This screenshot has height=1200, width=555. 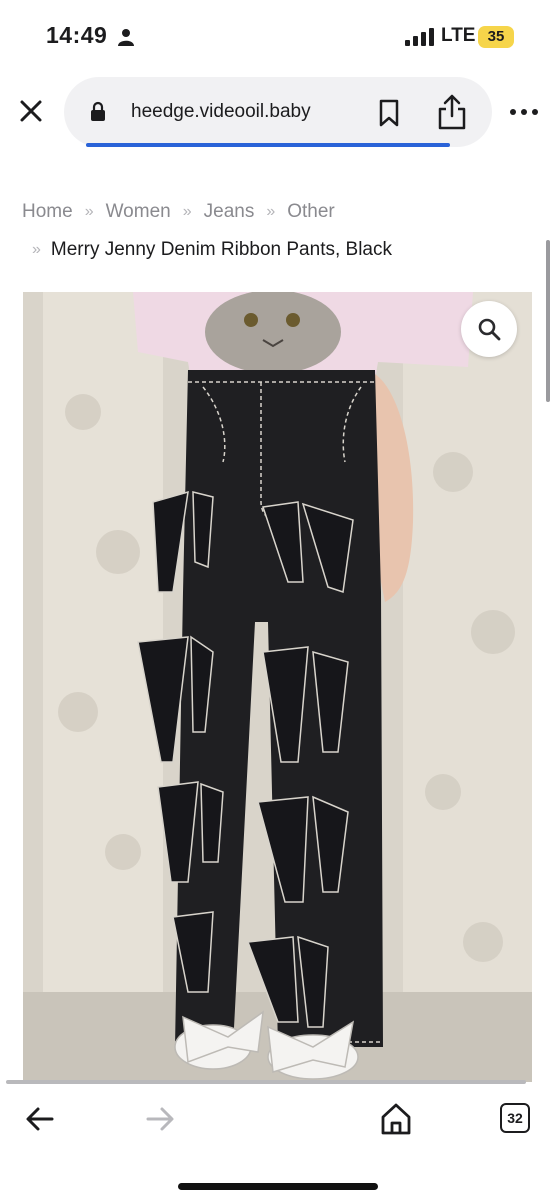 What do you see at coordinates (278, 1186) in the screenshot?
I see `home-indicator` at bounding box center [278, 1186].